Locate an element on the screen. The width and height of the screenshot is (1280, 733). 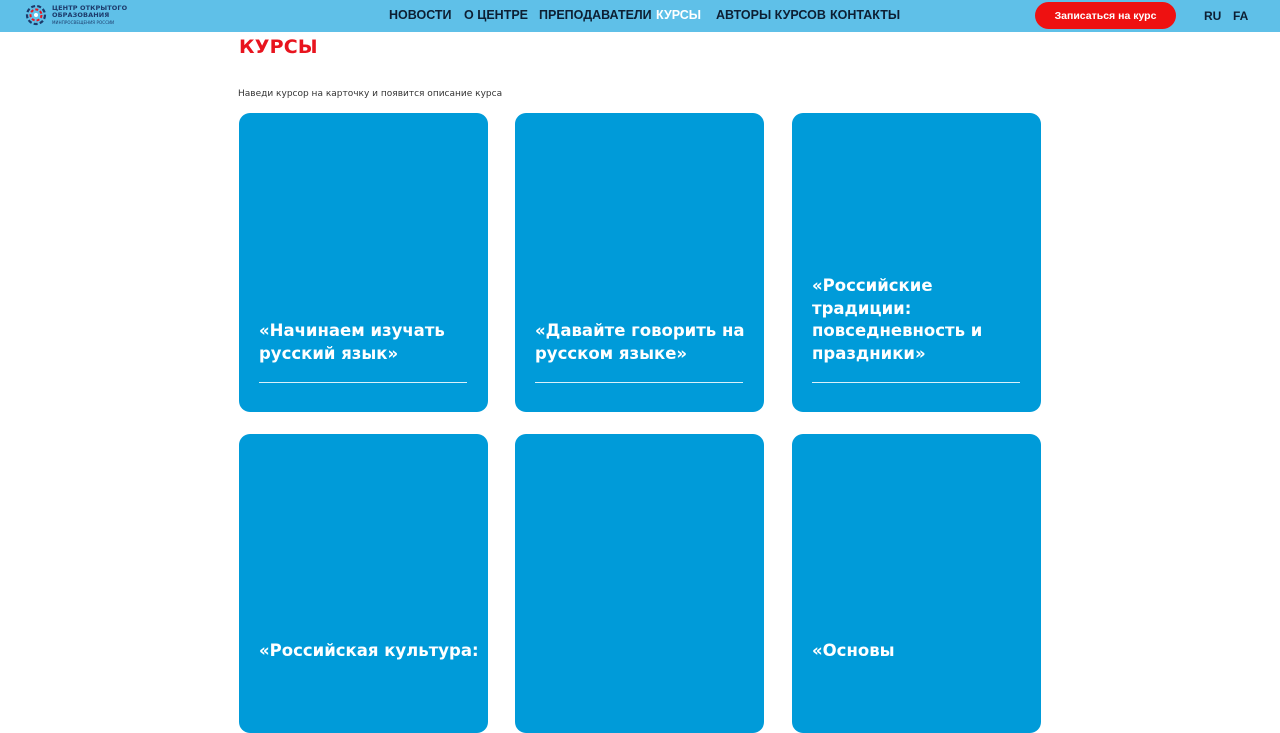
lang-fa-link: FA is located at coordinates (1240, 16).